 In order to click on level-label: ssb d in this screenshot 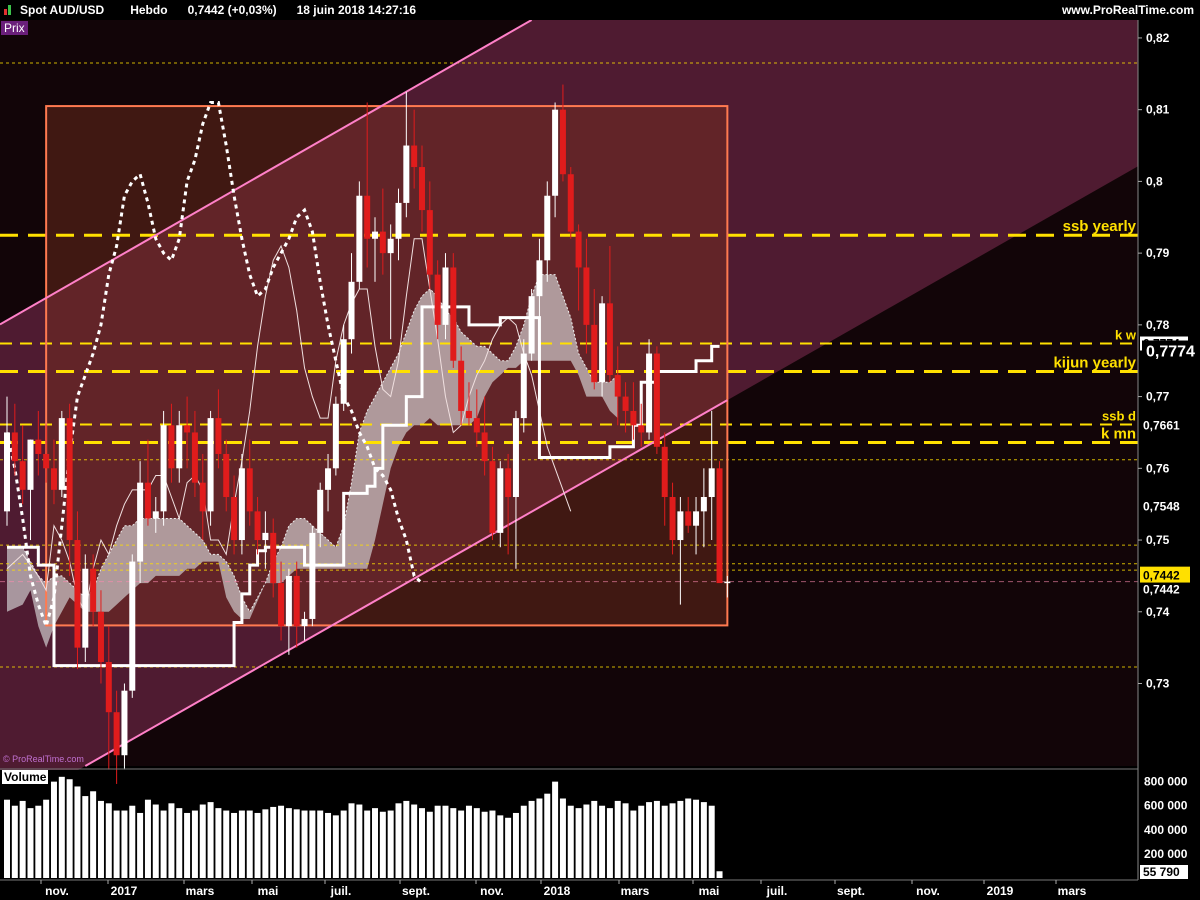, I will do `click(1119, 416)`.